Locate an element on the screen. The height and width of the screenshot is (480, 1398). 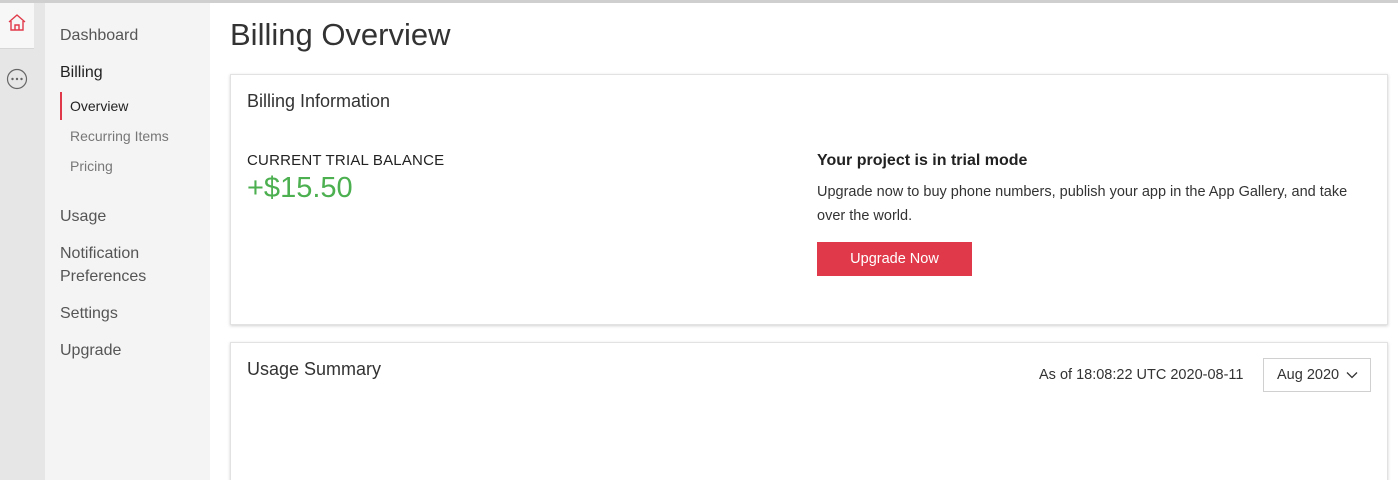
sidebar-item-billing: Billing is located at coordinates (81, 72).